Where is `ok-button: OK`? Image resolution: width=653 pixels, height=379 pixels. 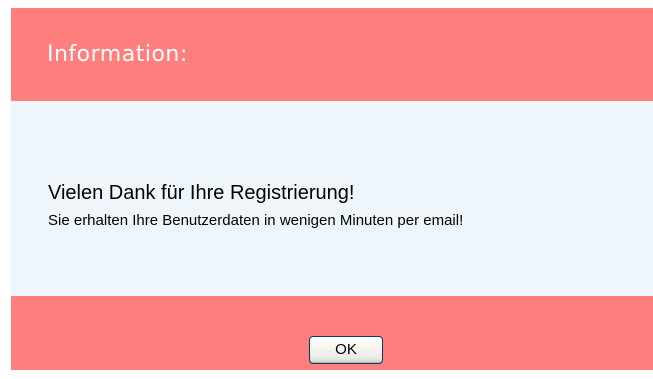 ok-button: OK is located at coordinates (346, 350).